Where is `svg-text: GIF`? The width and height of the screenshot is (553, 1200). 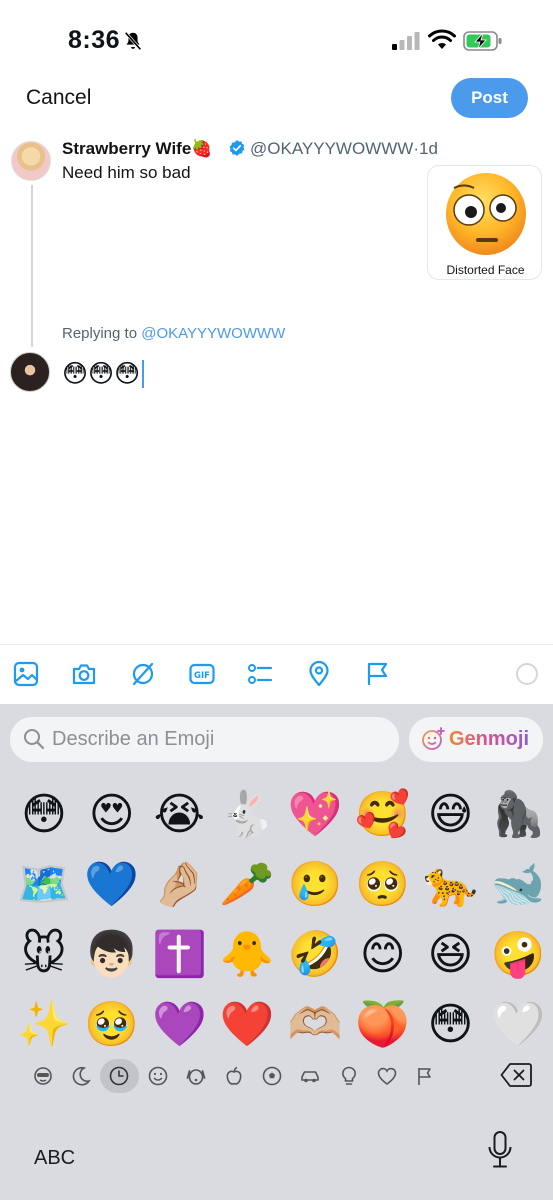
svg-text: GIF is located at coordinates (202, 676).